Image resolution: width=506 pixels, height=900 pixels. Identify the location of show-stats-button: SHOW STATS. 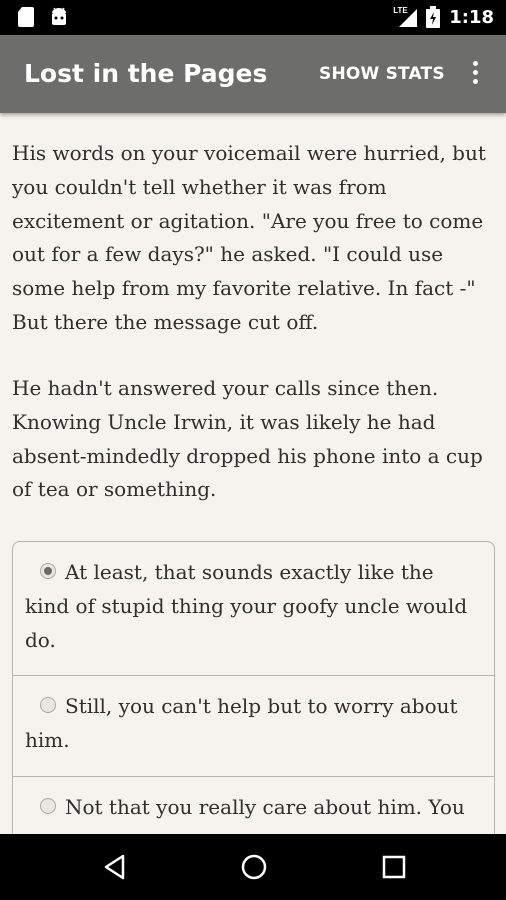
(382, 74).